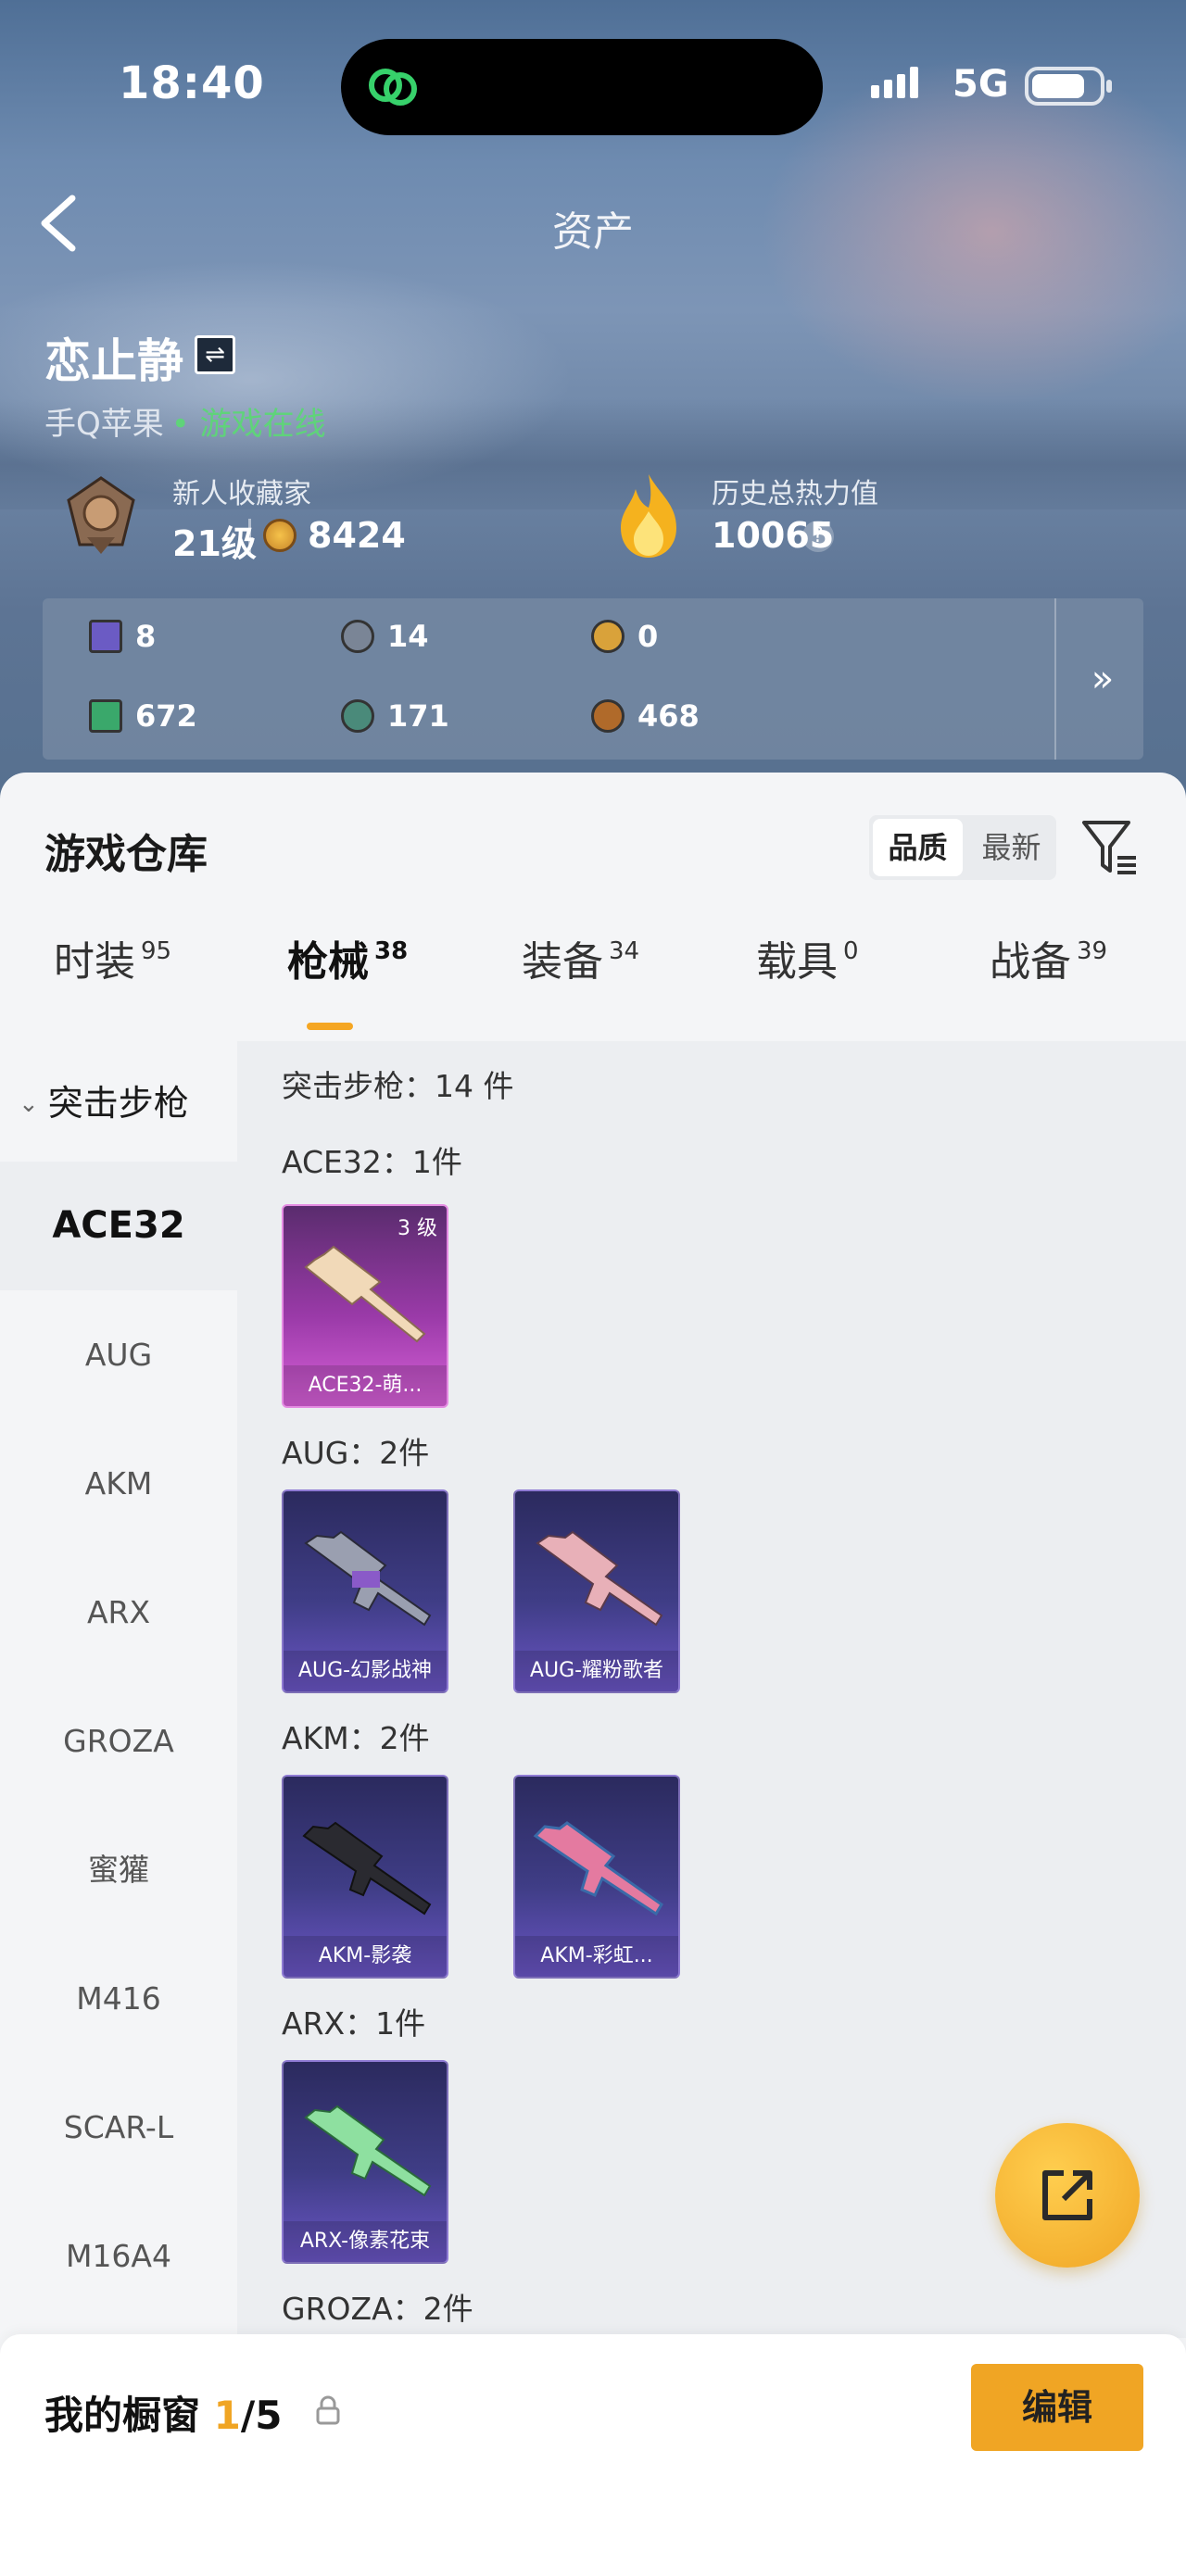  What do you see at coordinates (330, 1026) in the screenshot?
I see `active-tab-indicator` at bounding box center [330, 1026].